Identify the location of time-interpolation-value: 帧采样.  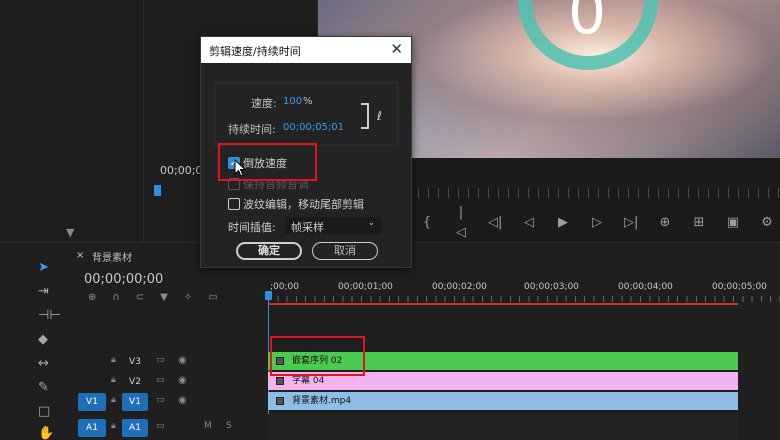
(307, 227).